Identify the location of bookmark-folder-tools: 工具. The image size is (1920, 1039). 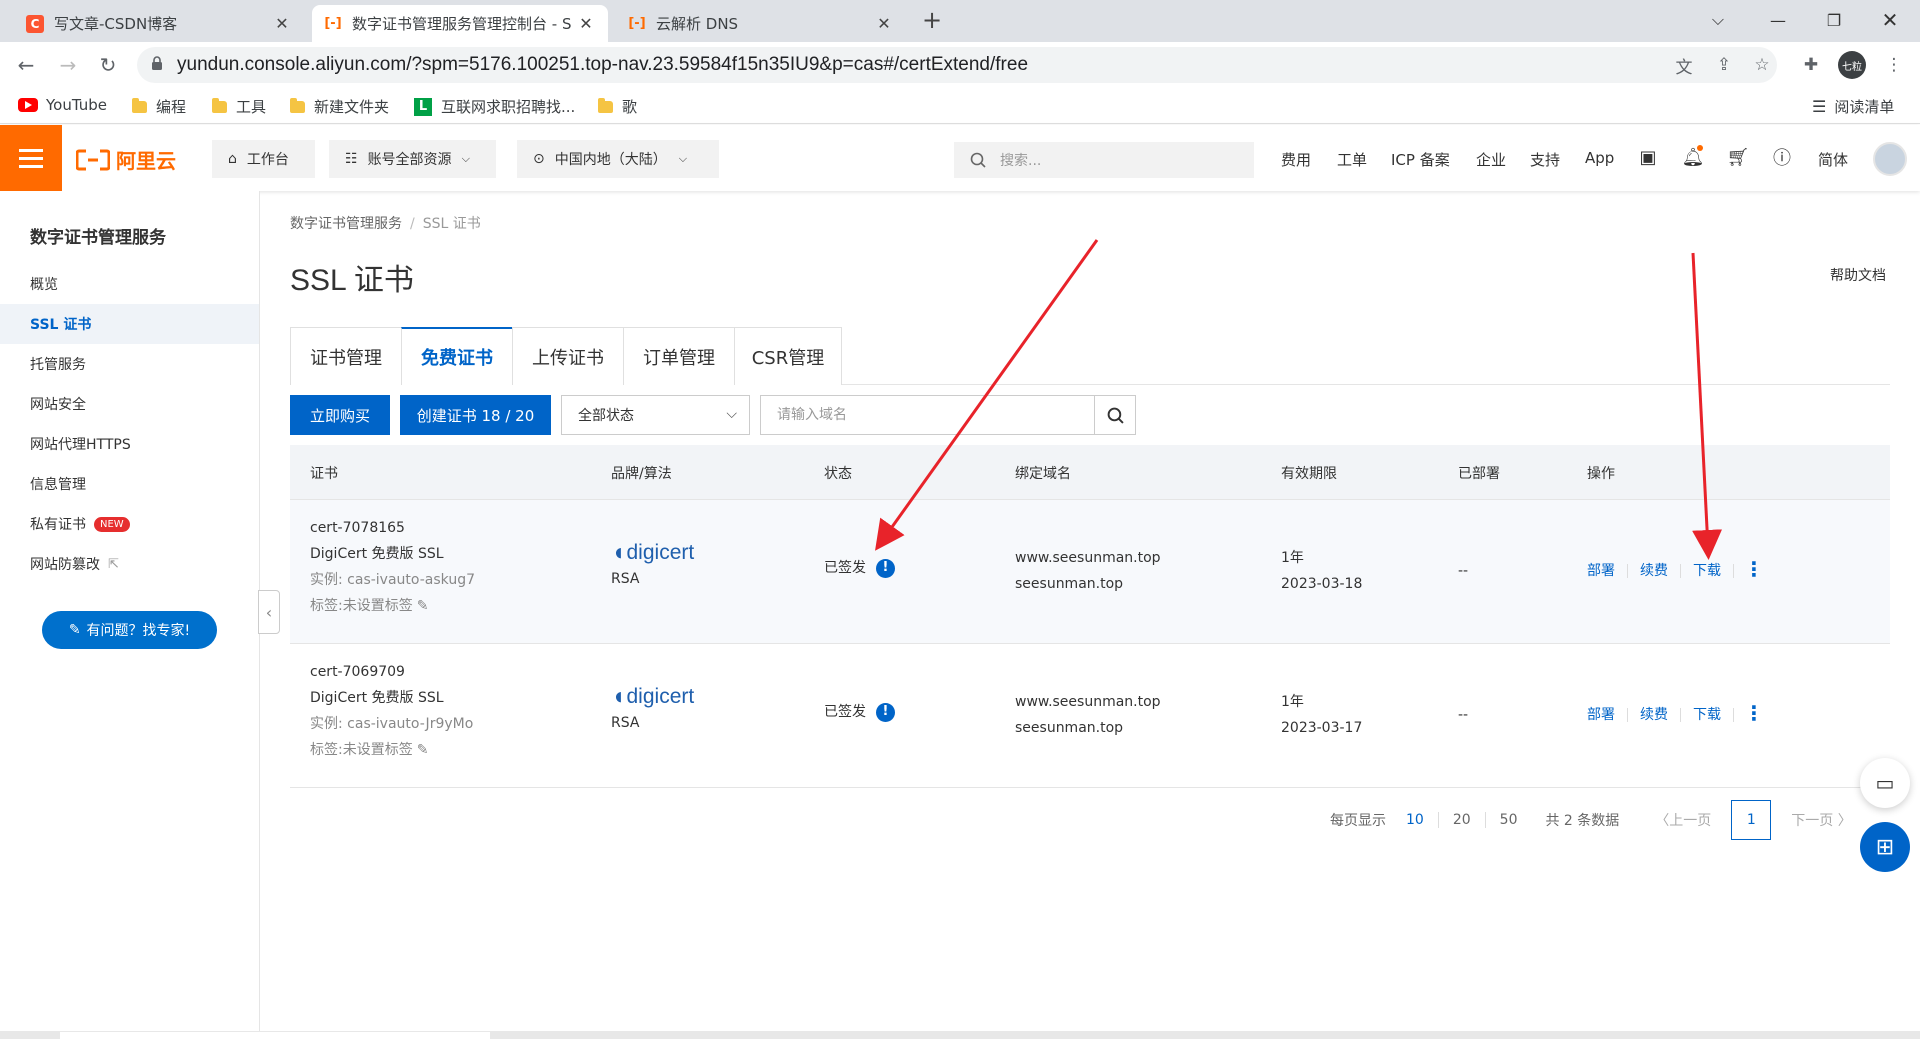
(239, 106).